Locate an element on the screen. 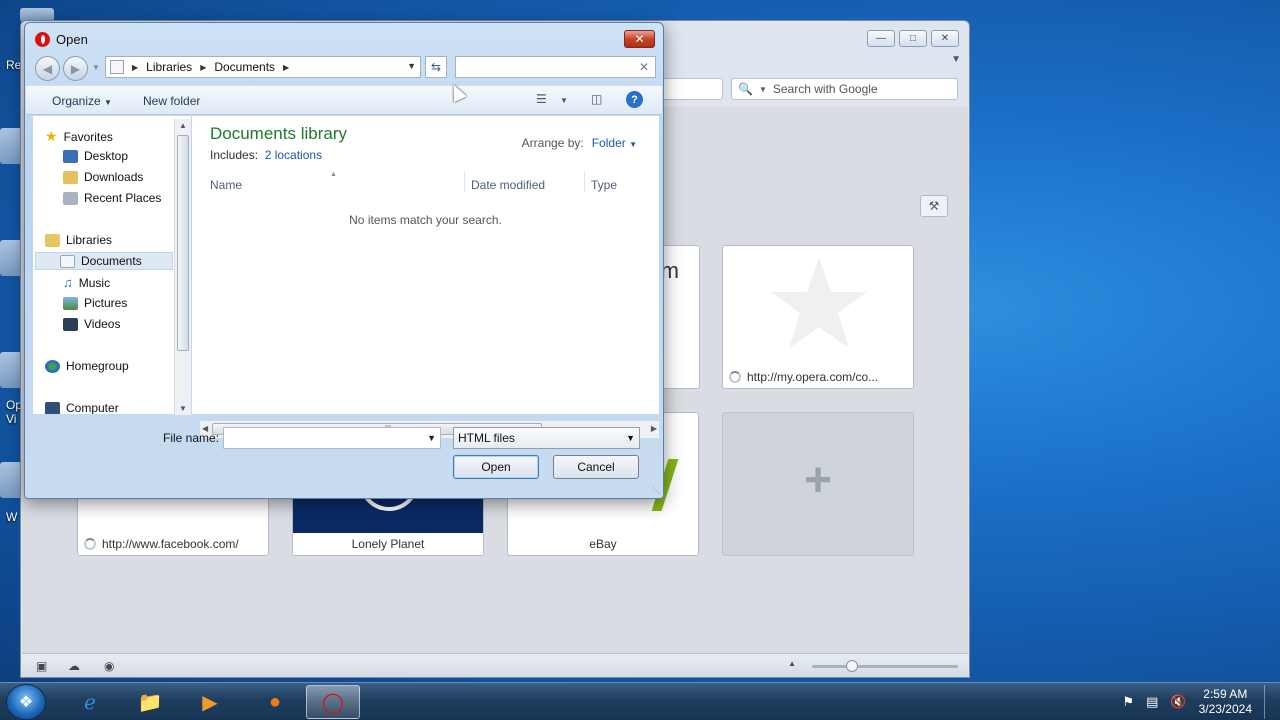  locations-link: 2 locations is located at coordinates (293, 155).